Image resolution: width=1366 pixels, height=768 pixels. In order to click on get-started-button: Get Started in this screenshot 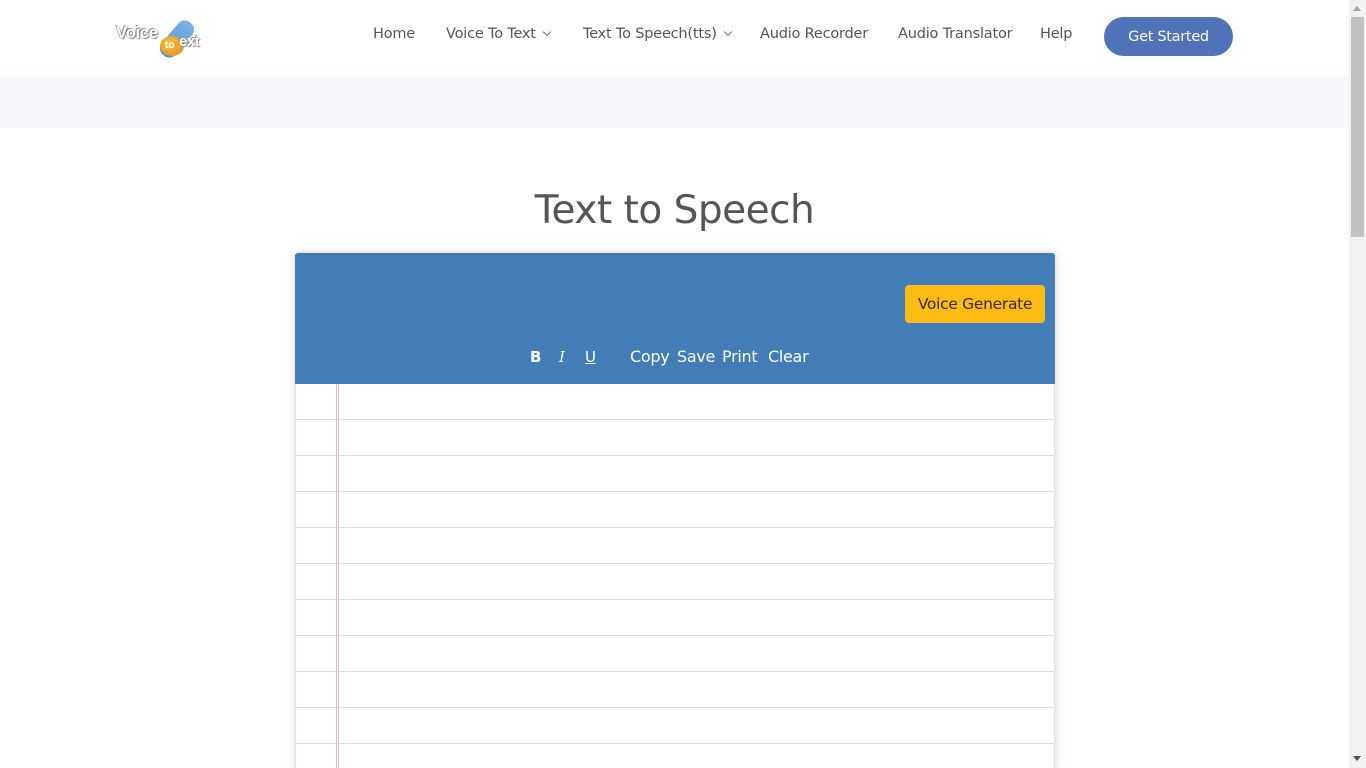, I will do `click(1168, 36)`.